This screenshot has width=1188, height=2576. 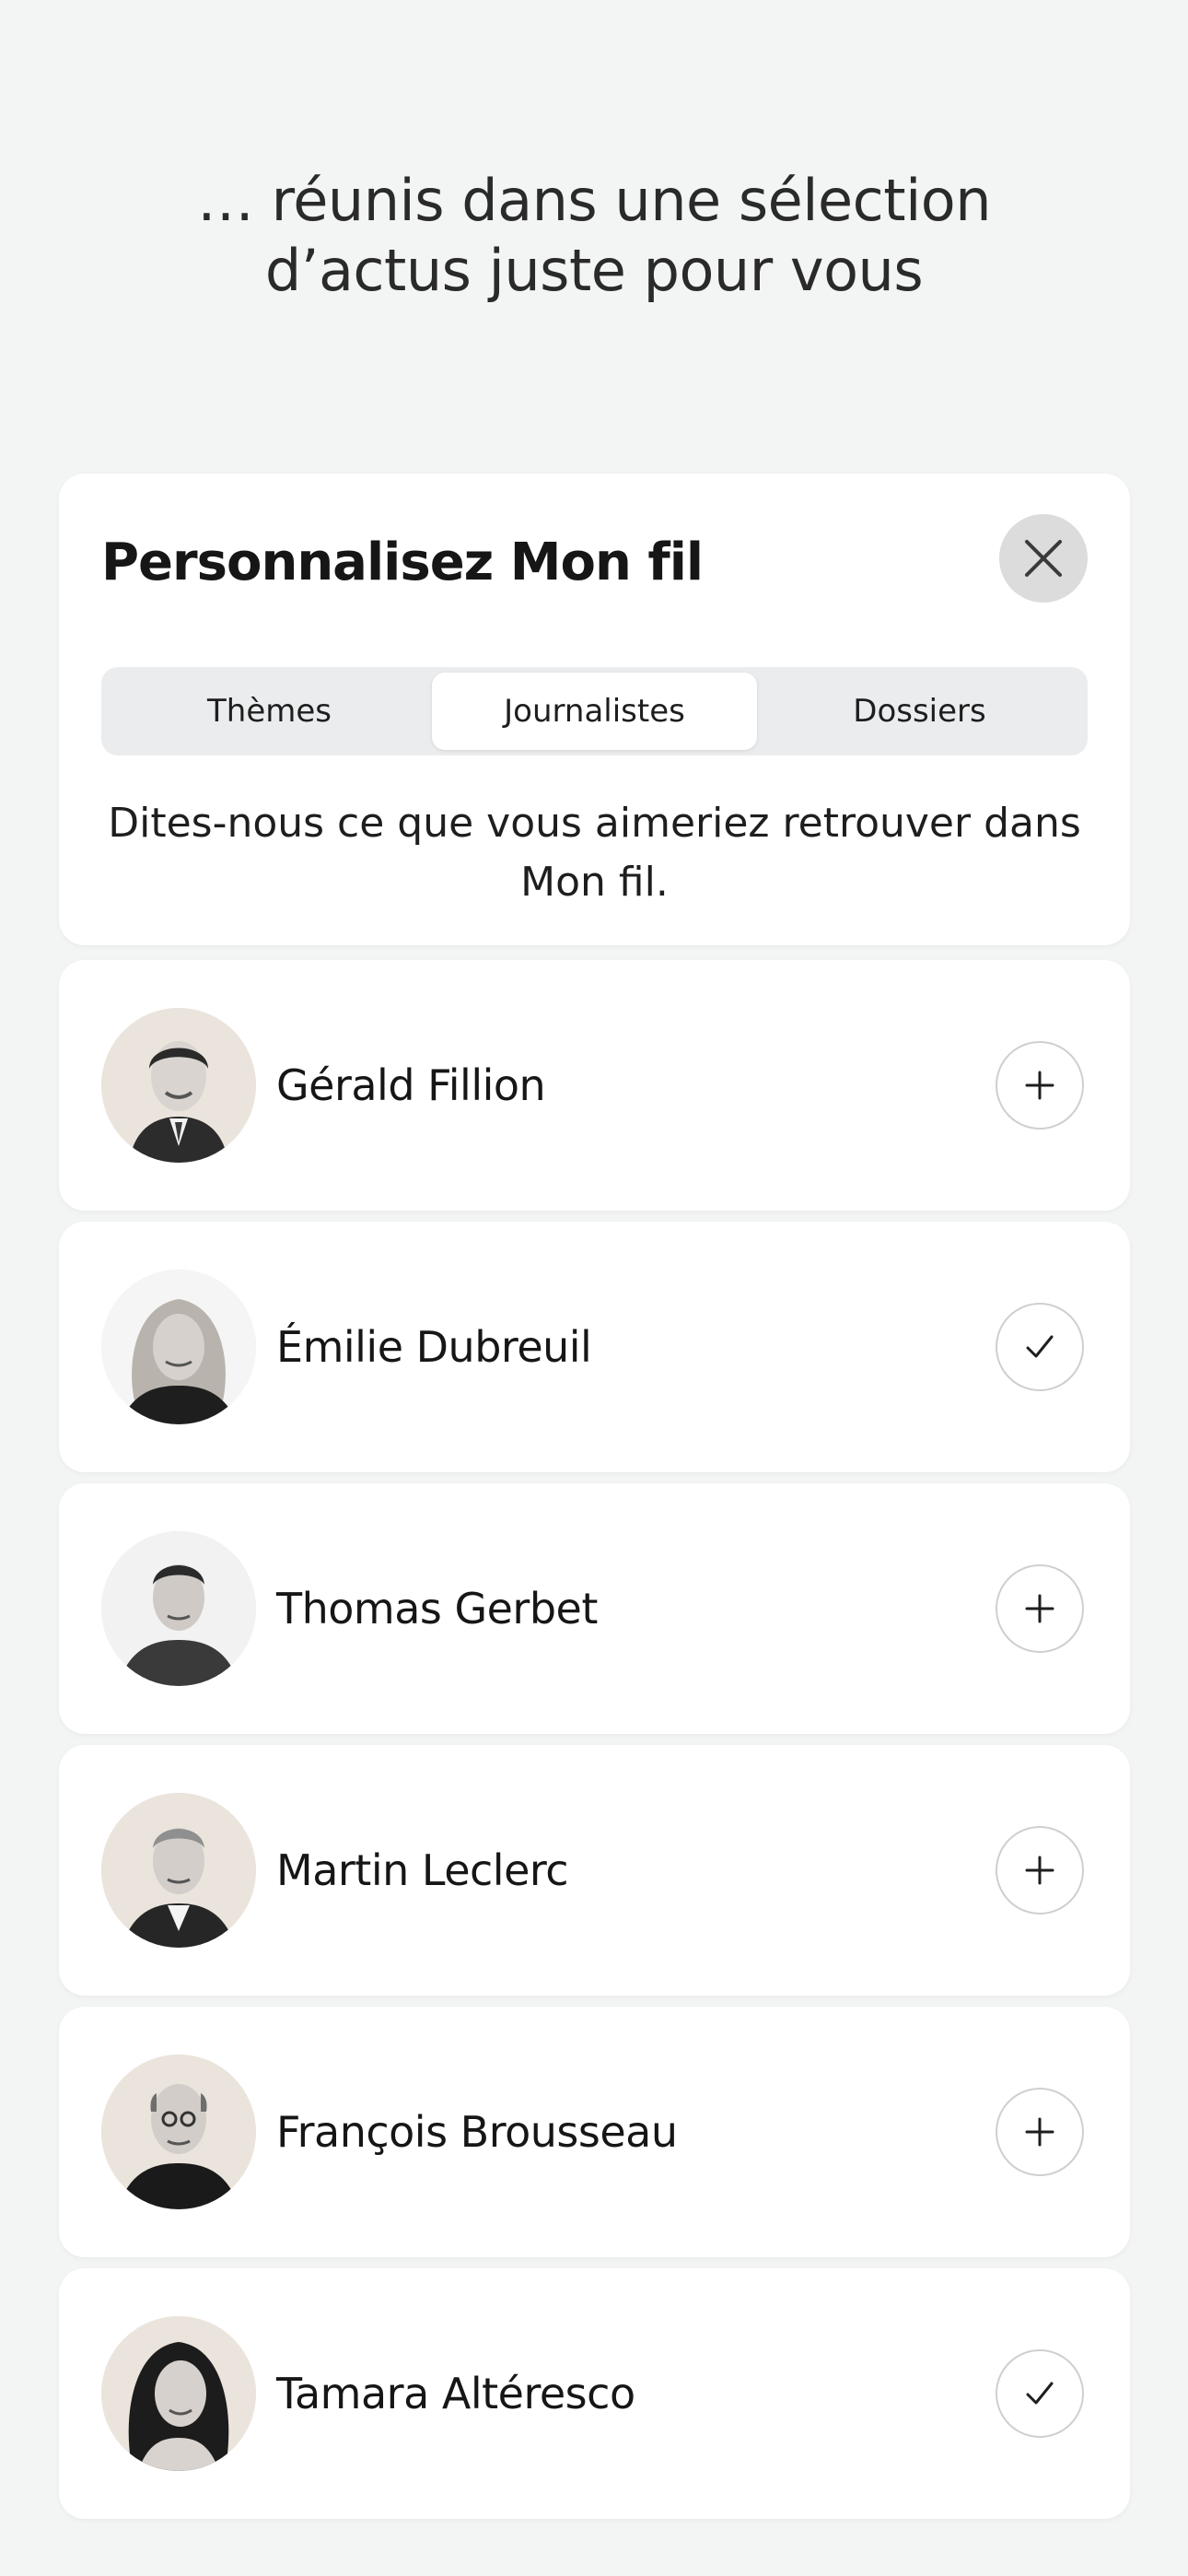 What do you see at coordinates (434, 1347) in the screenshot?
I see `journalist-name: Émilie Dubreuil` at bounding box center [434, 1347].